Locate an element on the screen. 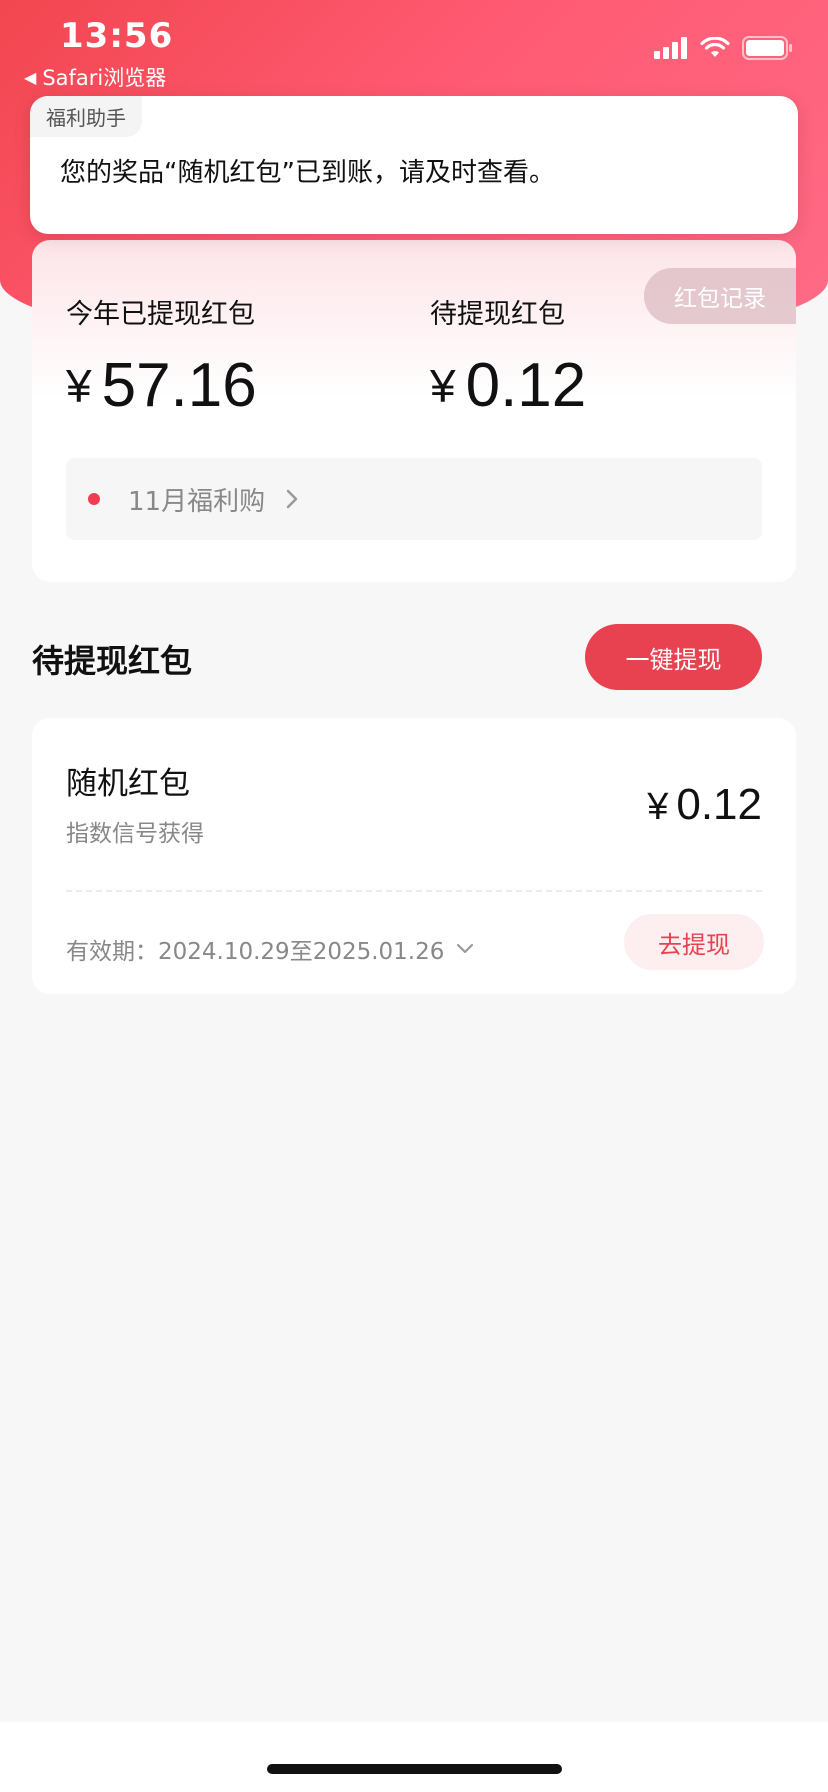  chevron-down-icon is located at coordinates (465, 948).